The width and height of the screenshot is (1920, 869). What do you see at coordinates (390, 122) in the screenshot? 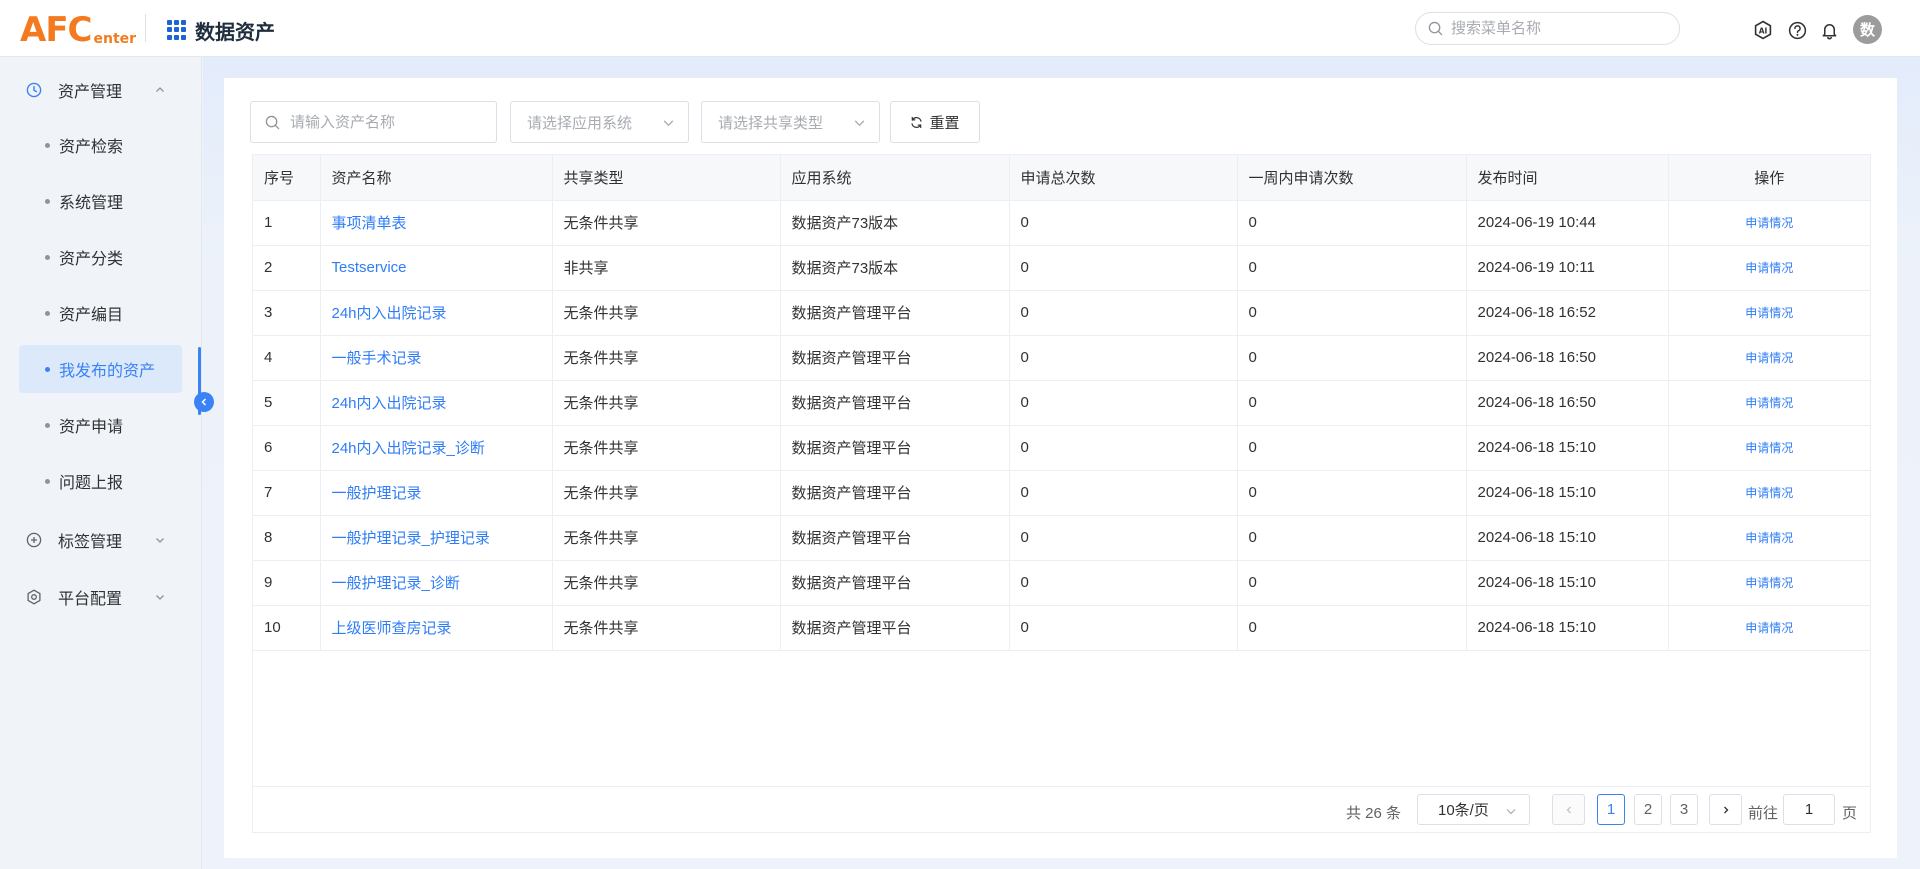
I see `asset-name-input` at bounding box center [390, 122].